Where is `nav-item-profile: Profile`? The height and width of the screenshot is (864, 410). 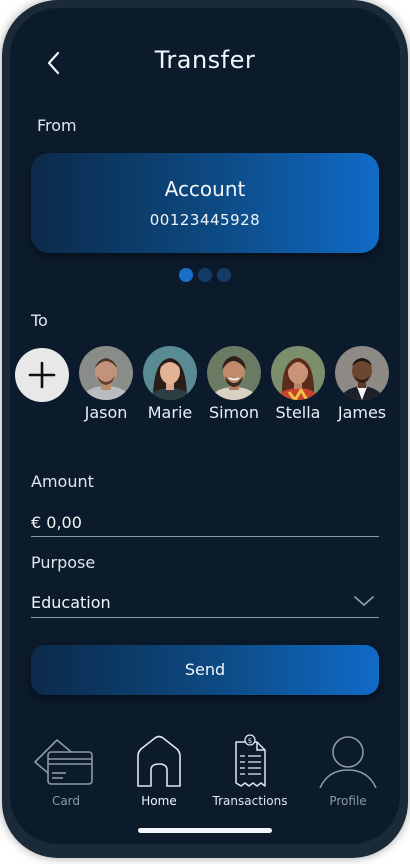 nav-item-profile: Profile is located at coordinates (348, 770).